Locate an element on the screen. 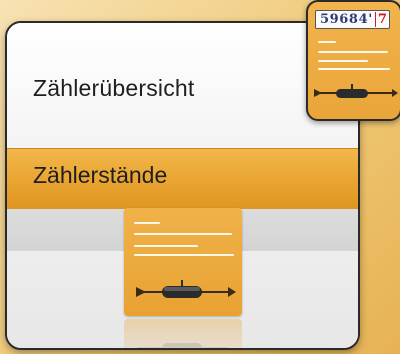 The width and height of the screenshot is (400, 354). meter-counter-icon: 59684' 7 is located at coordinates (352, 19).